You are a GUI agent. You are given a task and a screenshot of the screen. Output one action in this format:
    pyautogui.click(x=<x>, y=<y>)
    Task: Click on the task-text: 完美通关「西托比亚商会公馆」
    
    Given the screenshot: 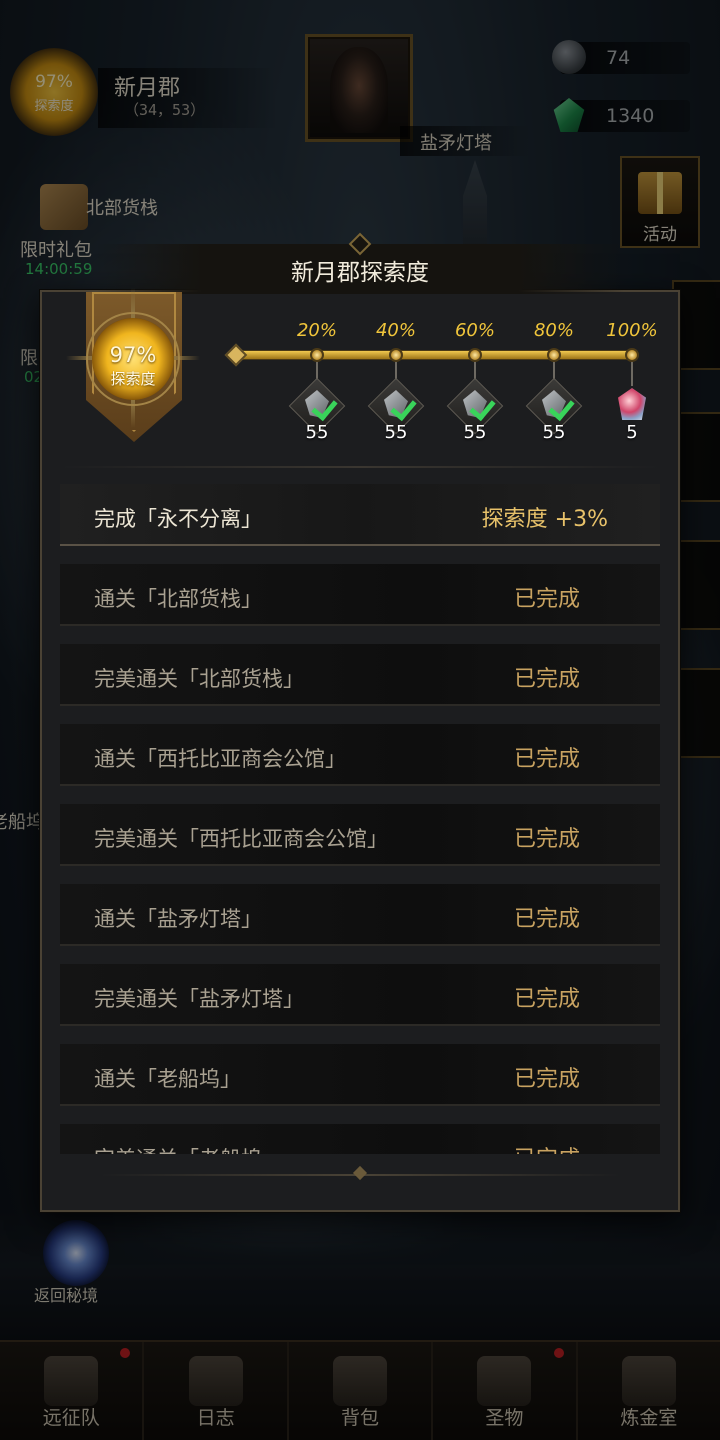 What is the action you would take?
    pyautogui.click(x=241, y=839)
    